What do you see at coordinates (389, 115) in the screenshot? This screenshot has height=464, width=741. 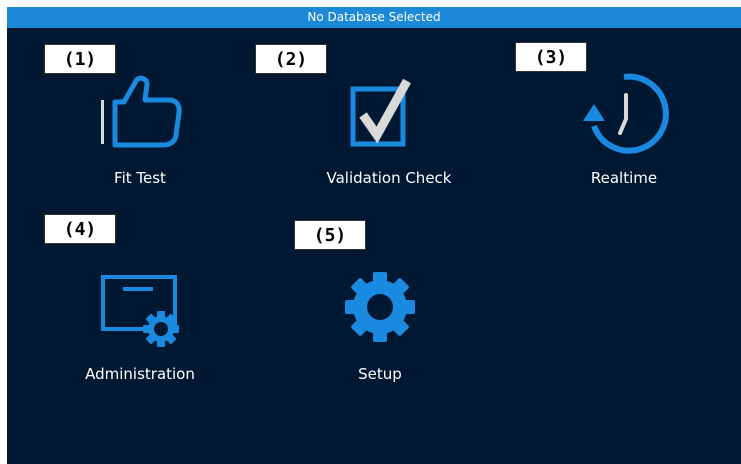 I see `checkbox-icon` at bounding box center [389, 115].